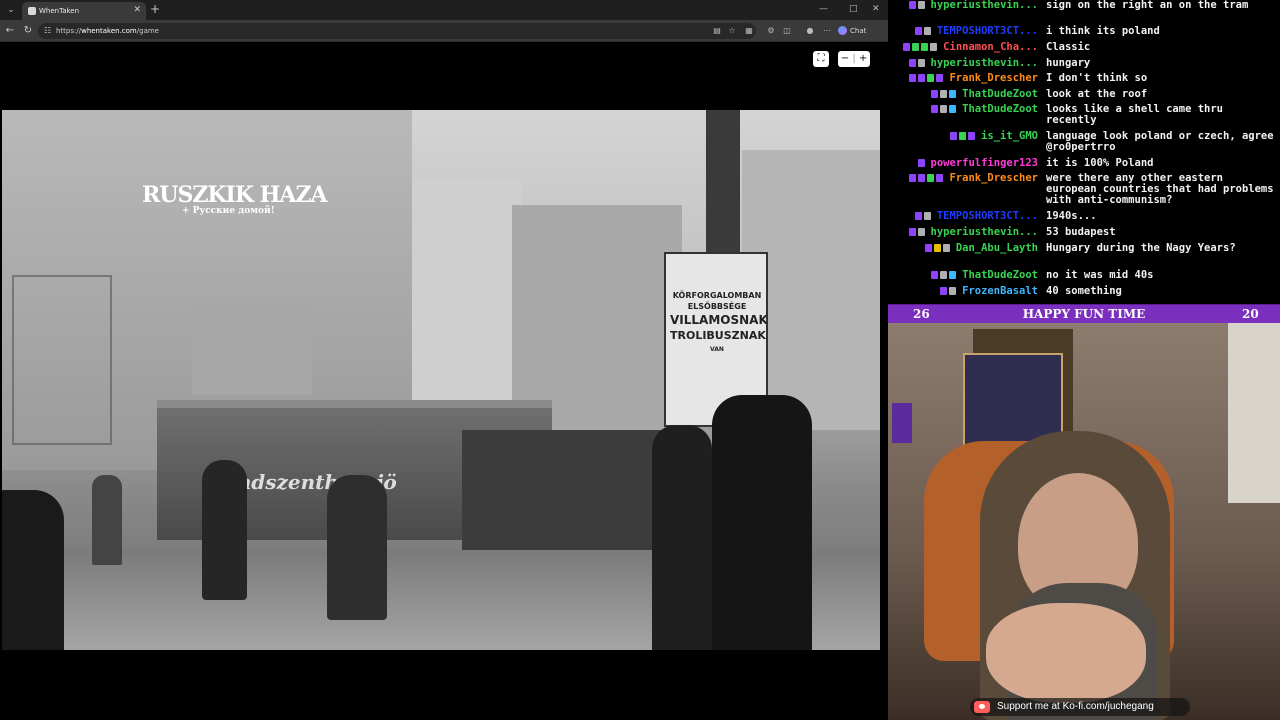 Image resolution: width=1280 pixels, height=720 pixels. Describe the element at coordinates (137, 10) in the screenshot. I see `close-tab-icon: ✕` at that location.